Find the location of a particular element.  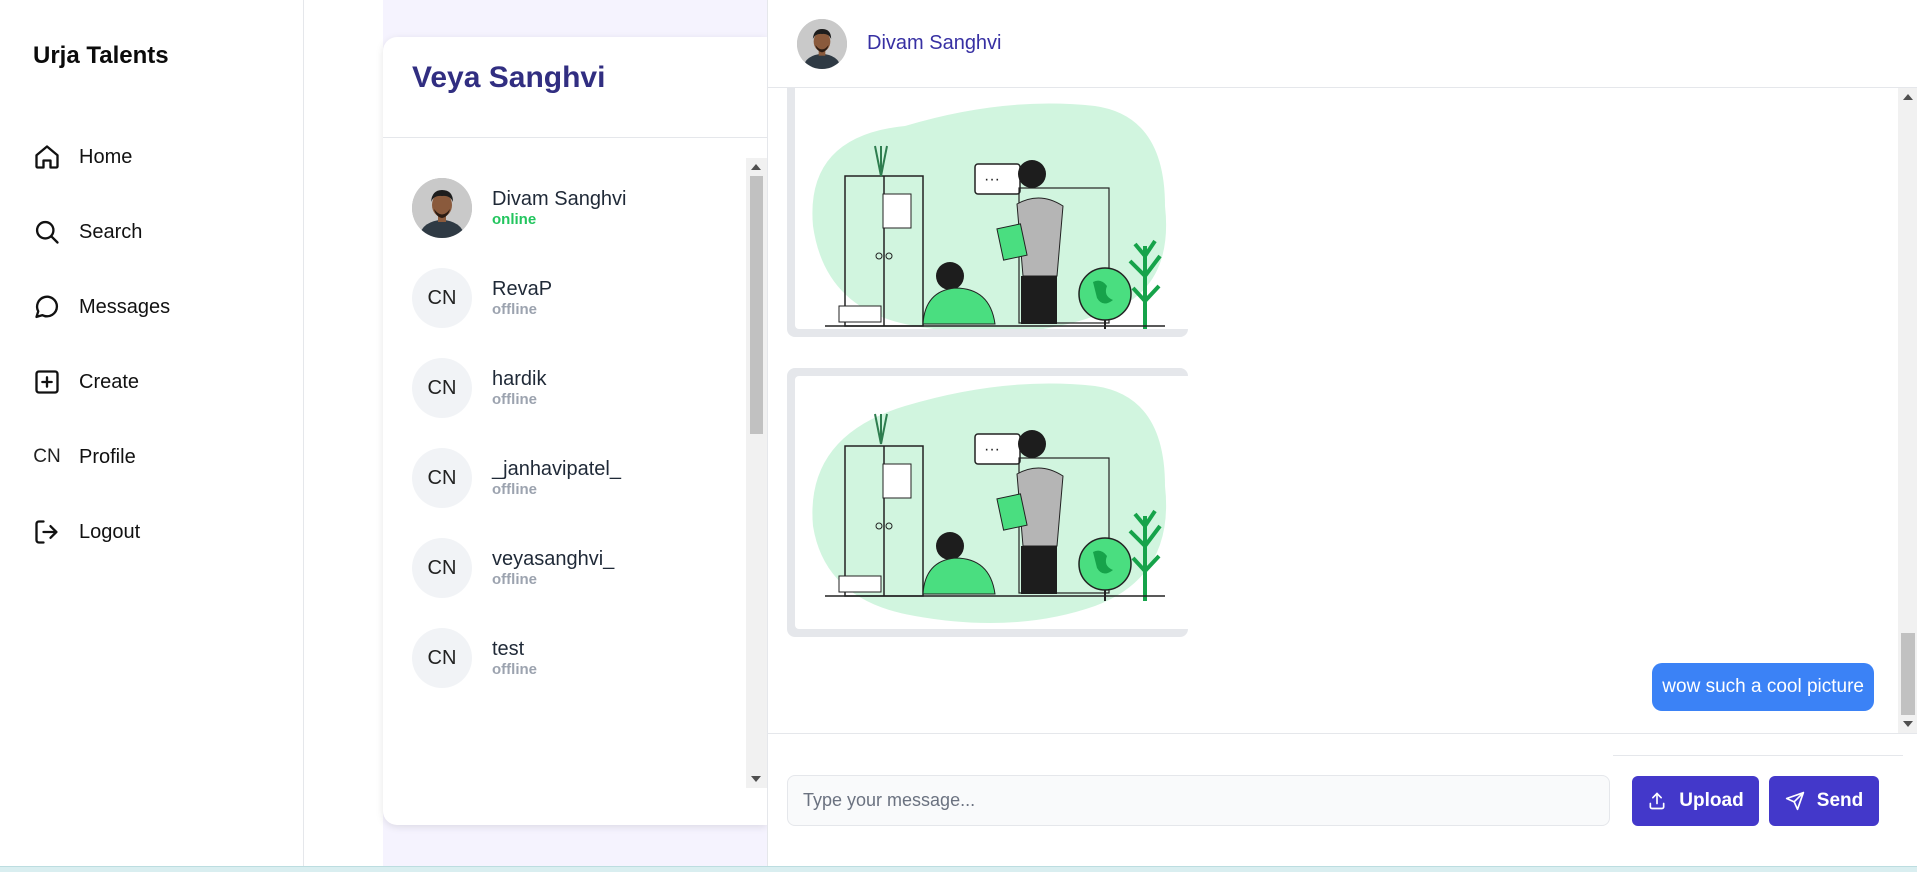

send-button: Send is located at coordinates (1824, 801).